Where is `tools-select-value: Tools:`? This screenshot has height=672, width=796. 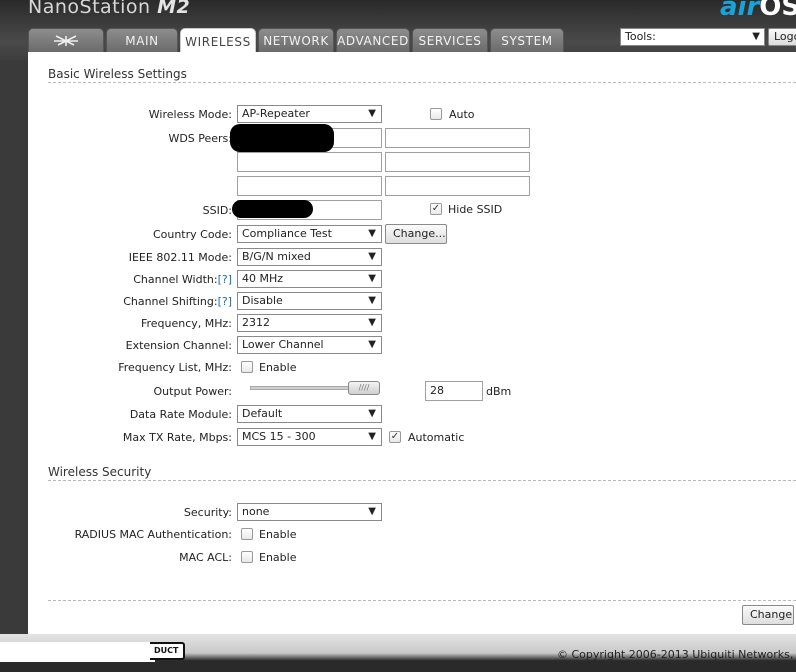
tools-select-value: Tools: is located at coordinates (640, 36).